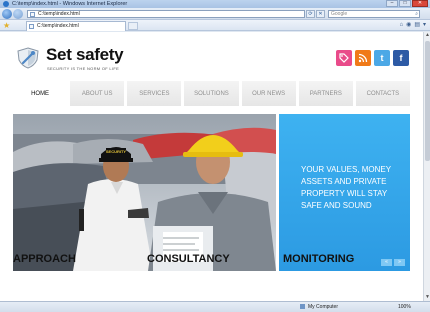 Image resolution: width=430 pixels, height=312 pixels. Describe the element at coordinates (363, 58) in the screenshot. I see `rss-icon` at that location.